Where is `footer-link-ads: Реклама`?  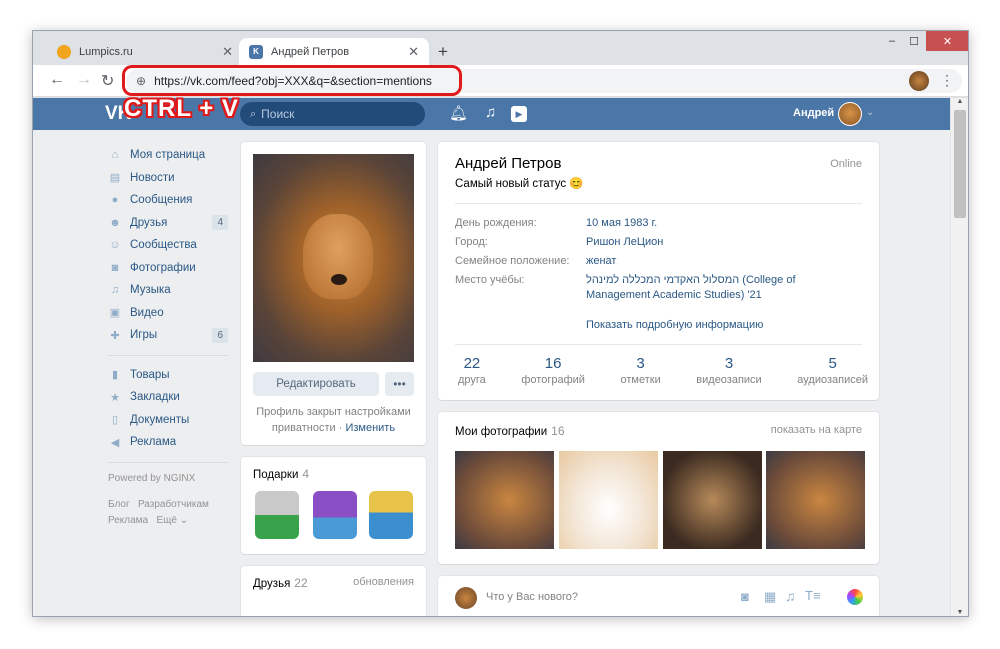
footer-link-ads: Реклама is located at coordinates (128, 520).